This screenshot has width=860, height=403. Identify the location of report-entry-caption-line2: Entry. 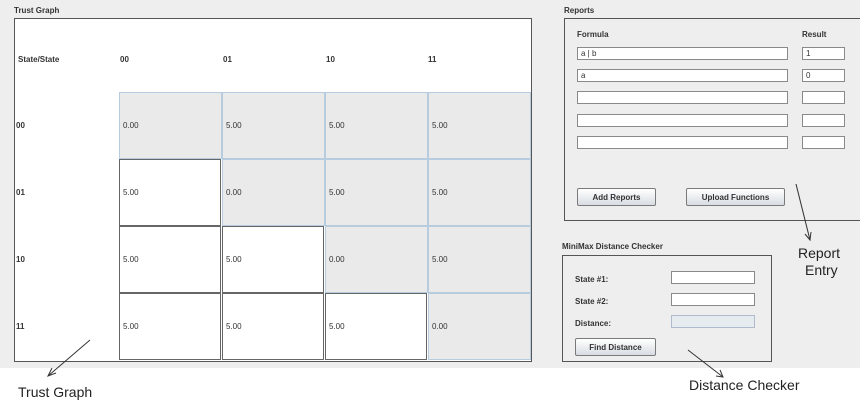
(821, 270).